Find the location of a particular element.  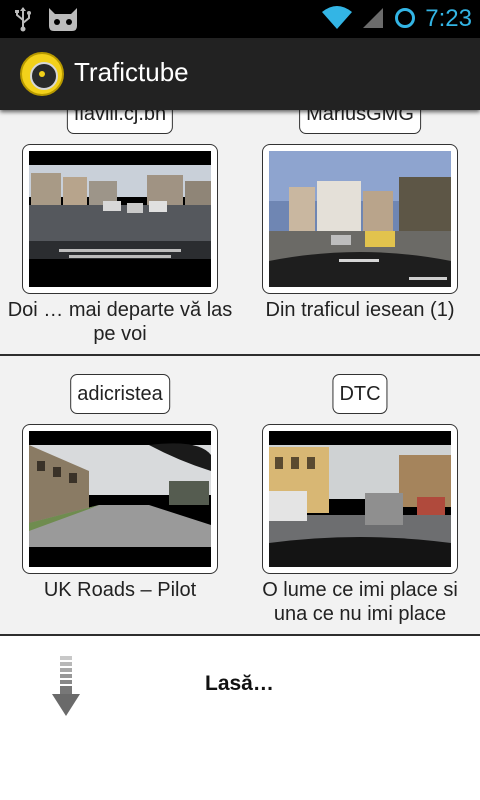

video-title: UK Roads – Pilot is located at coordinates (120, 590).